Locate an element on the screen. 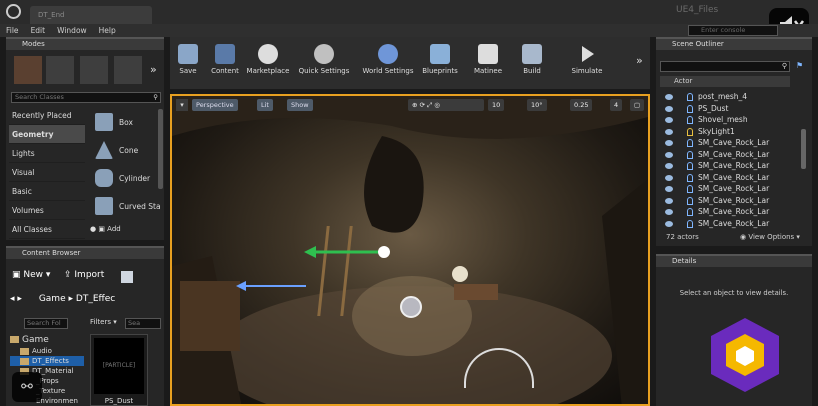 This screenshot has width=818, height=406. tree-item: Audio is located at coordinates (47, 351).